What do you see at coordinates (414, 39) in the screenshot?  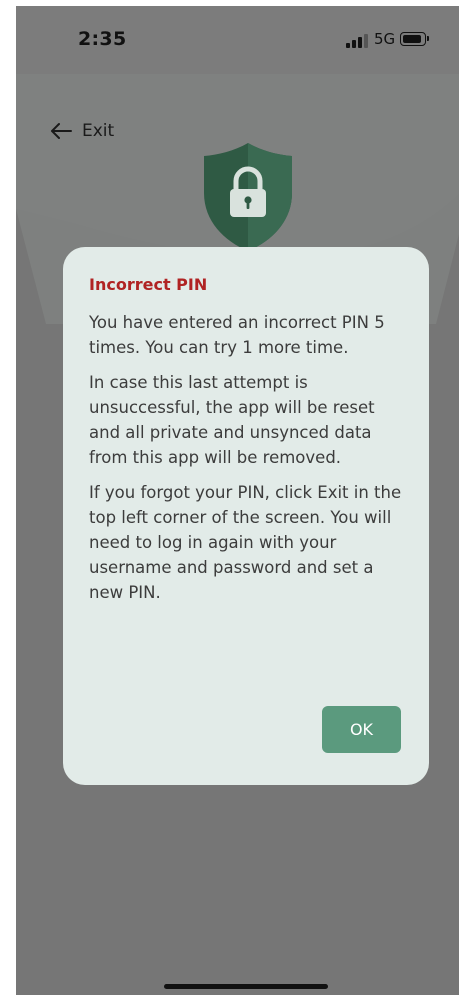 I see `battery-icon` at bounding box center [414, 39].